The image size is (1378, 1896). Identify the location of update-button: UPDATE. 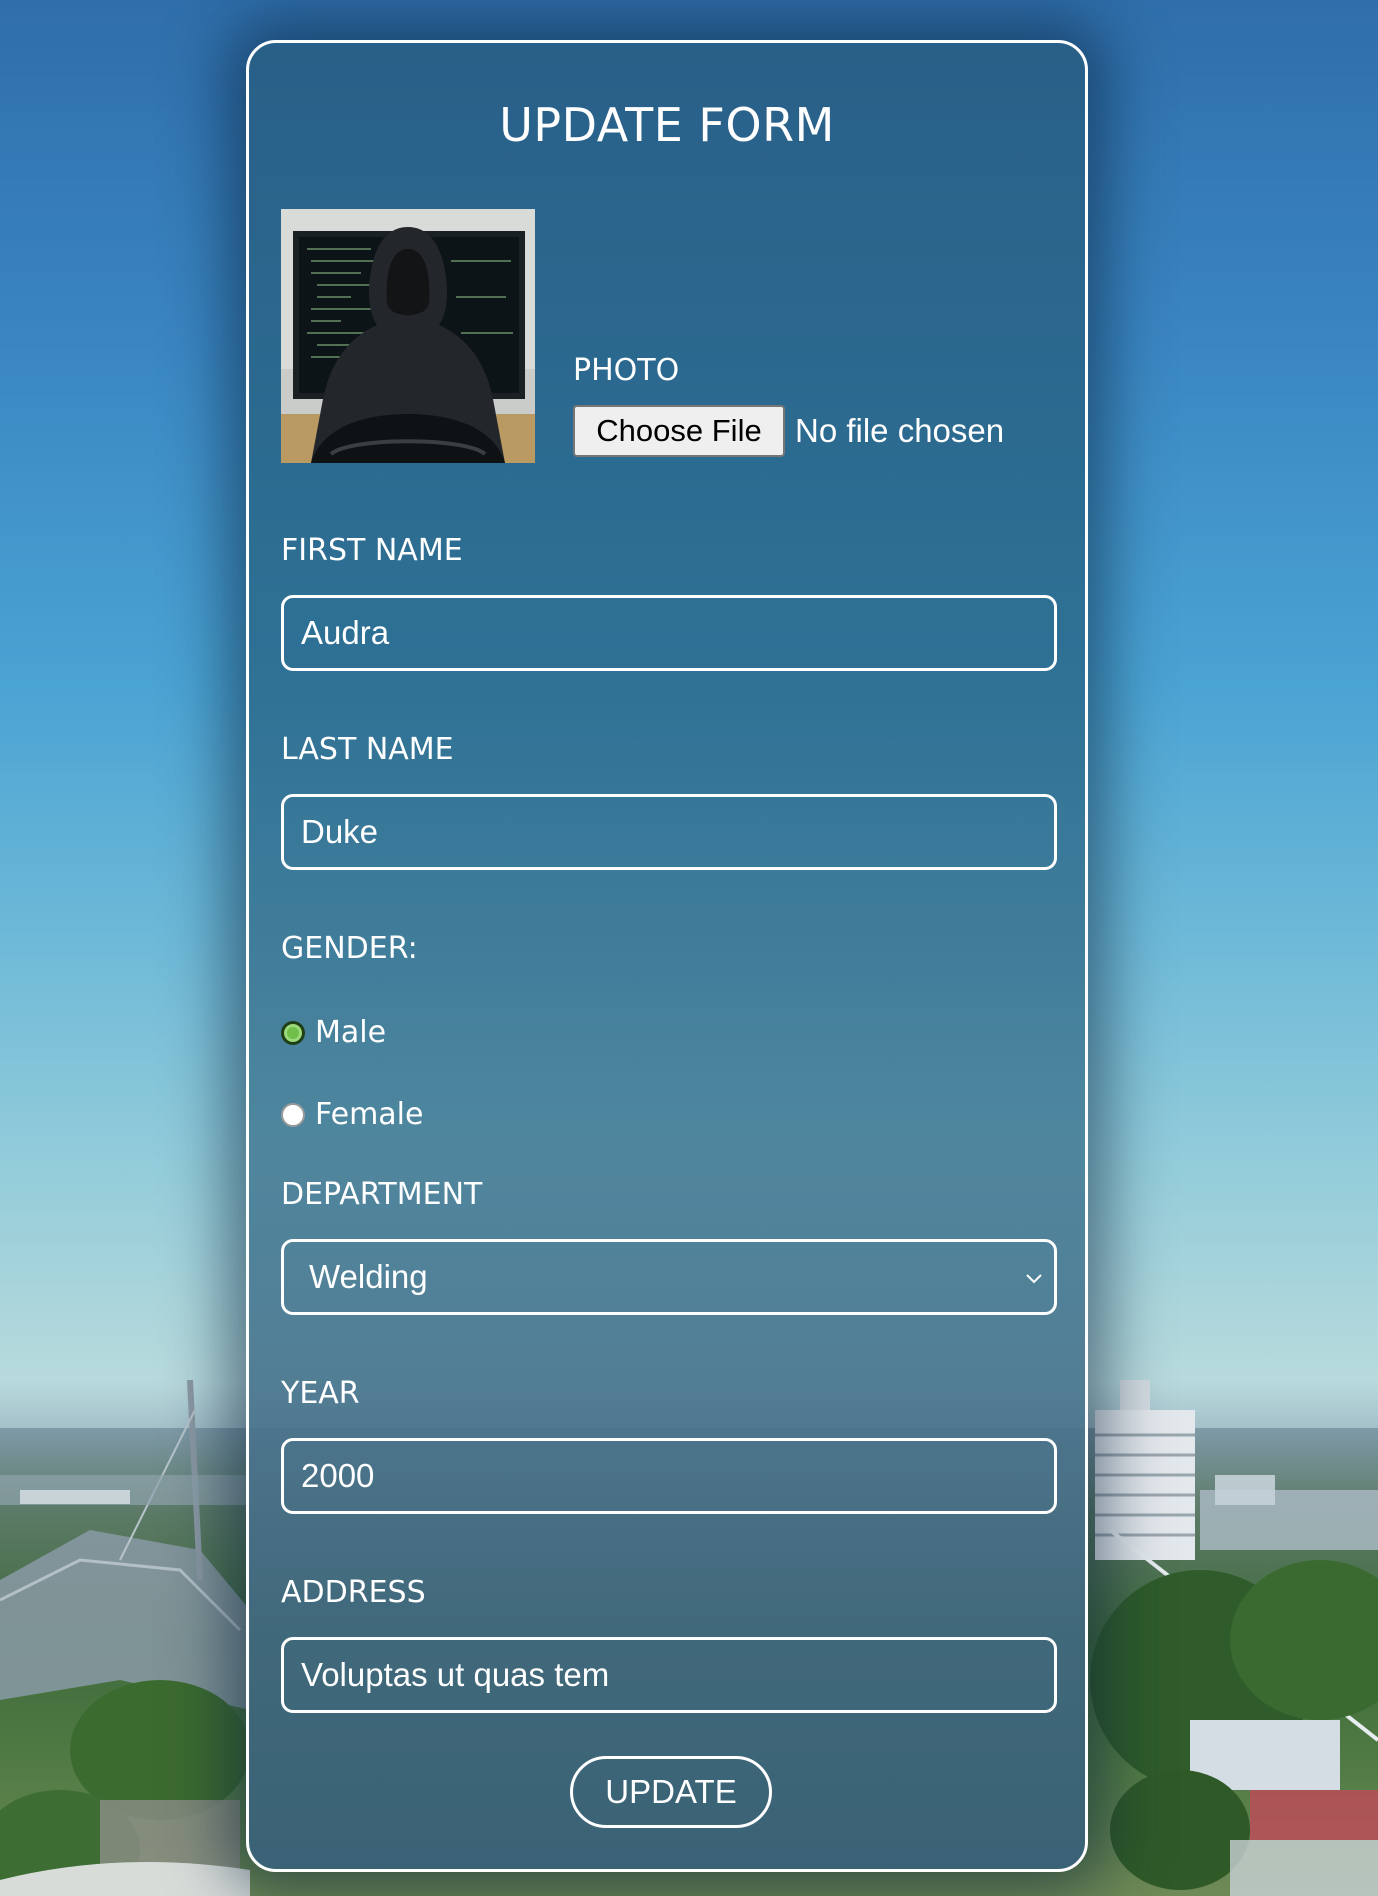
(671, 1792).